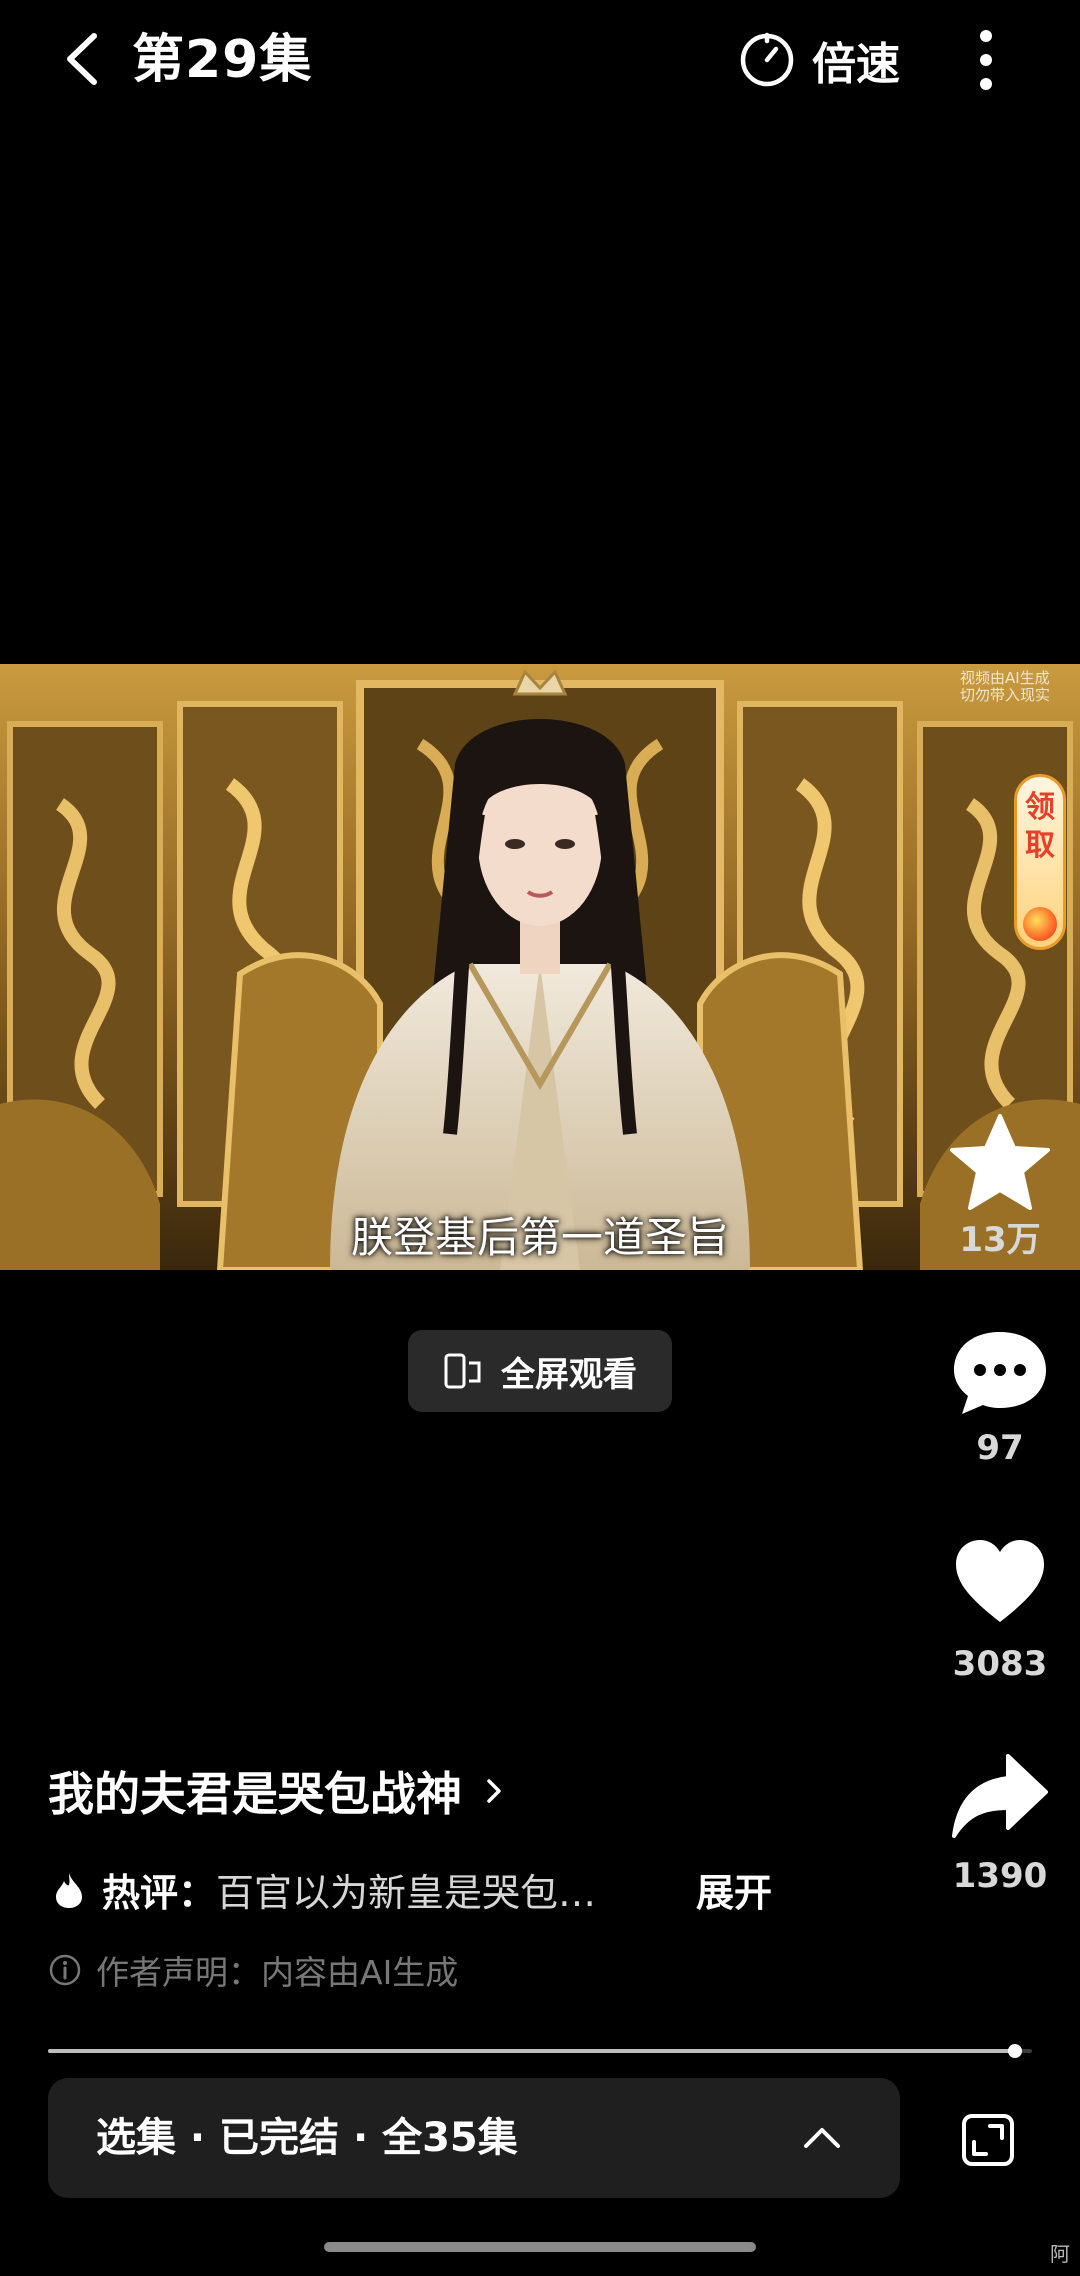 Image resolution: width=1080 pixels, height=2276 pixels. I want to click on hot-comment-label: 热评：, so click(159, 1893).